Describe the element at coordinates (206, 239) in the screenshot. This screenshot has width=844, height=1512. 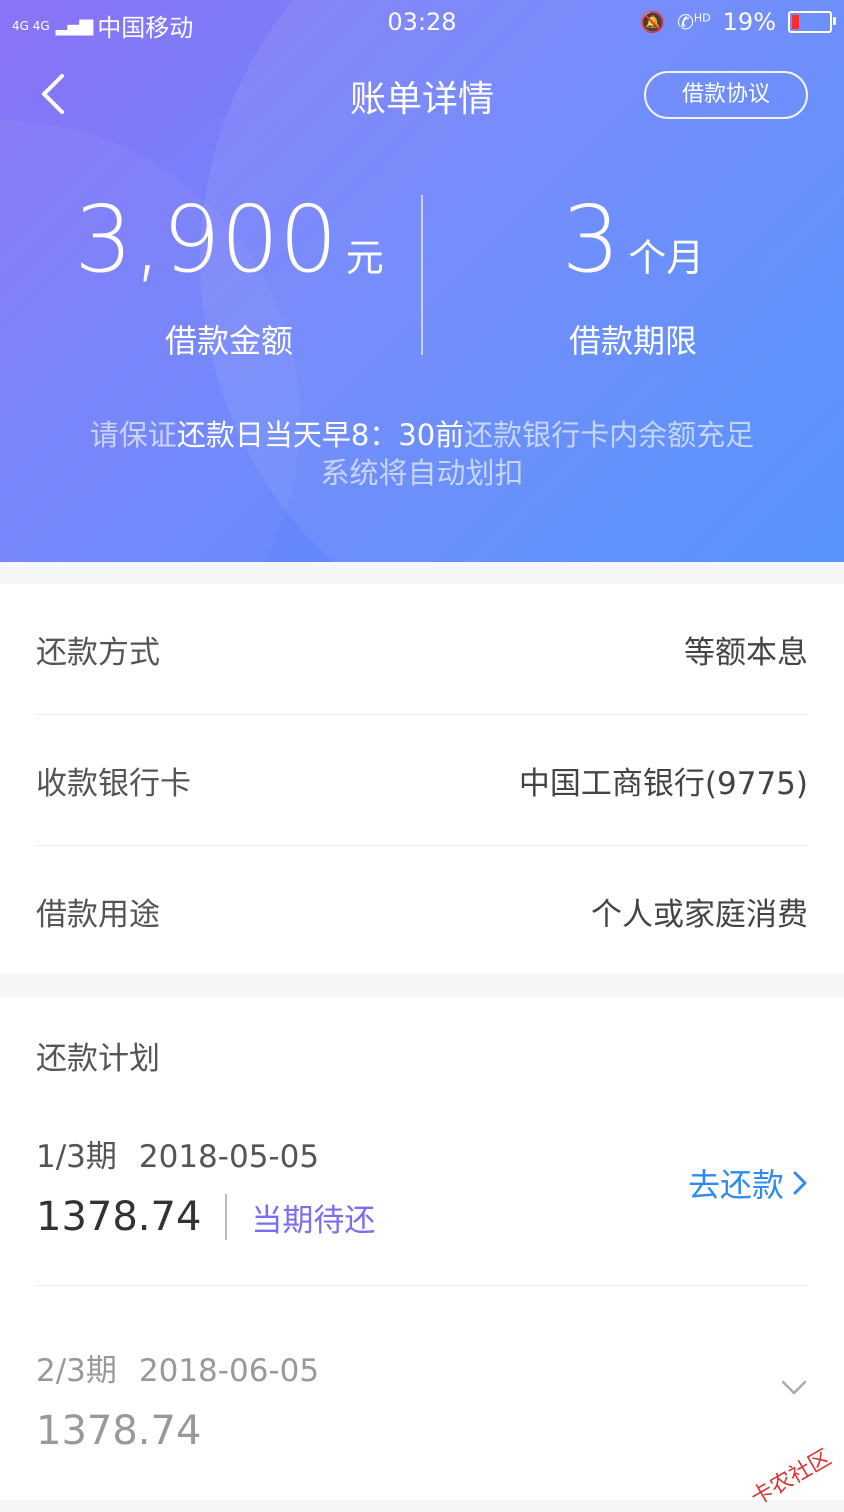
I see `loan-amount-value: 3,900` at that location.